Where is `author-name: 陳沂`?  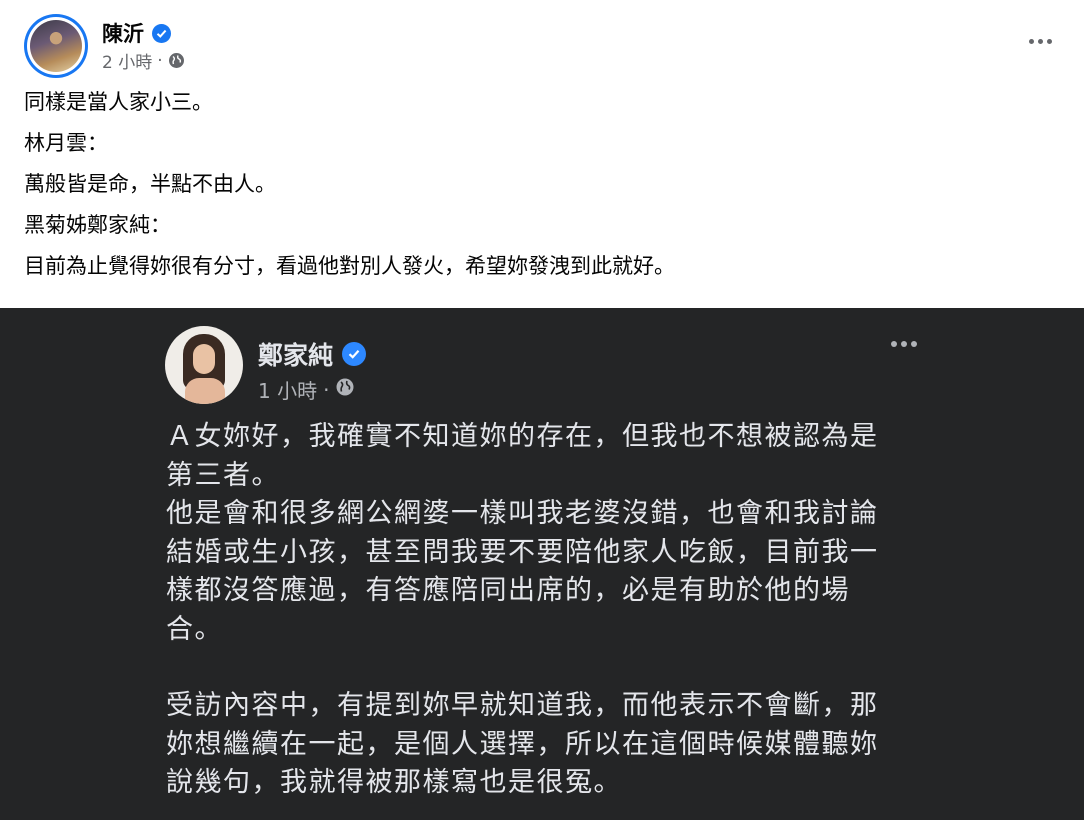 author-name: 陳沂 is located at coordinates (123, 33).